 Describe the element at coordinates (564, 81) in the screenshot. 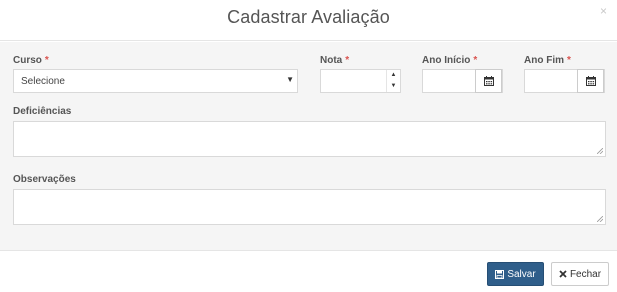

I see `ano-fim-input` at that location.